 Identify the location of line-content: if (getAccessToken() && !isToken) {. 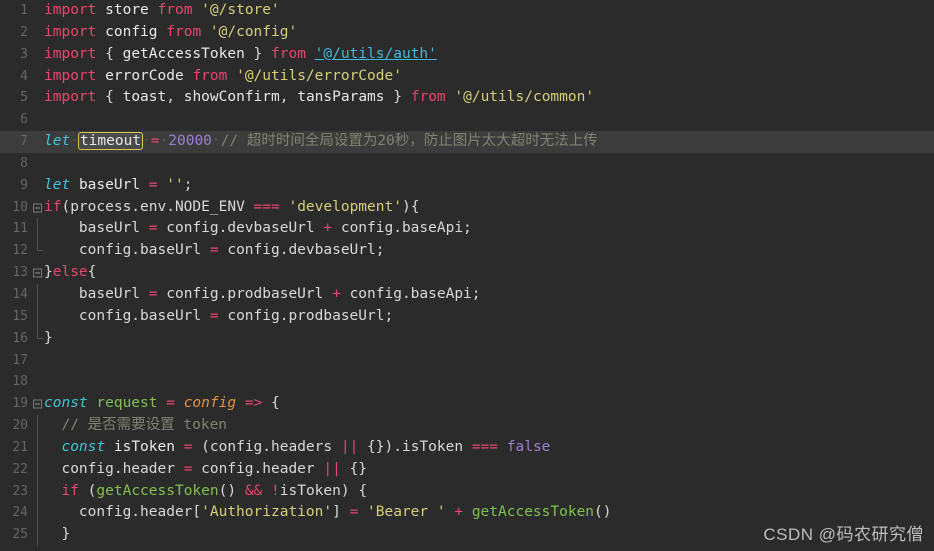
(205, 492).